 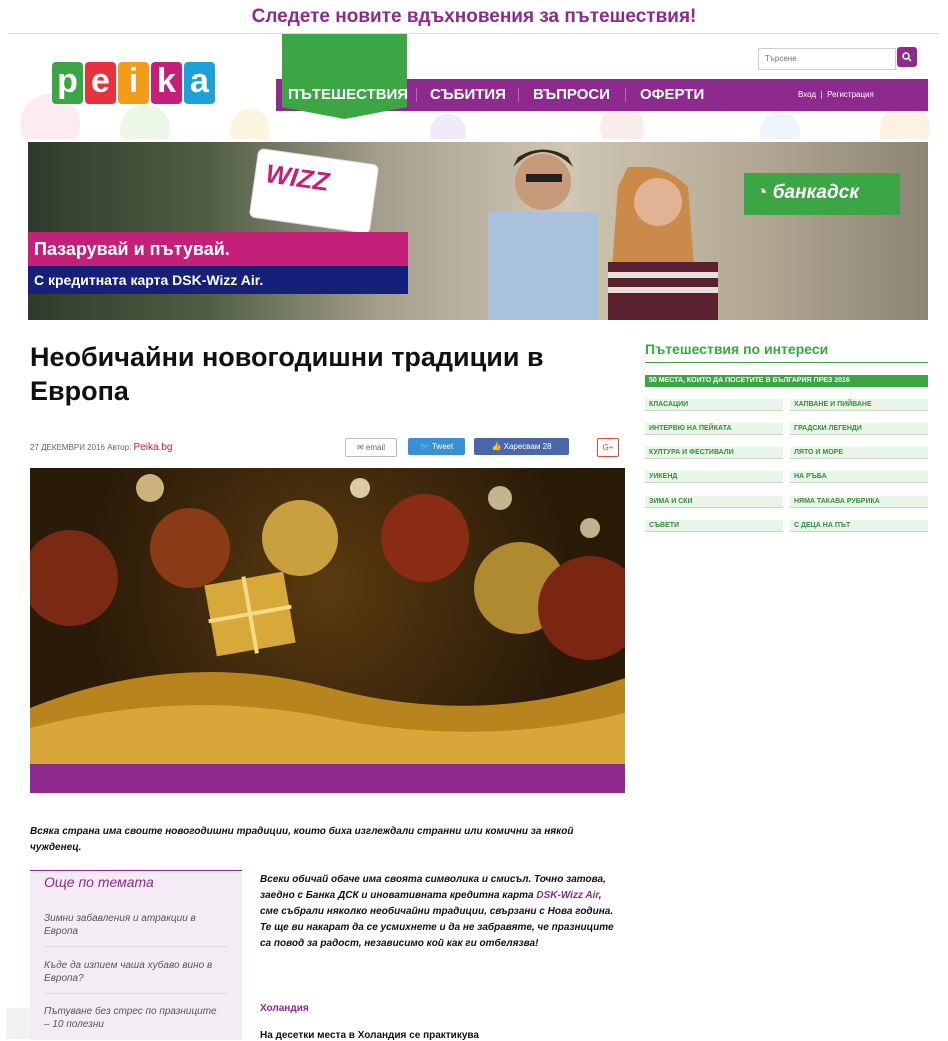 I want to click on email-share-button: ✉ email, so click(x=371, y=447).